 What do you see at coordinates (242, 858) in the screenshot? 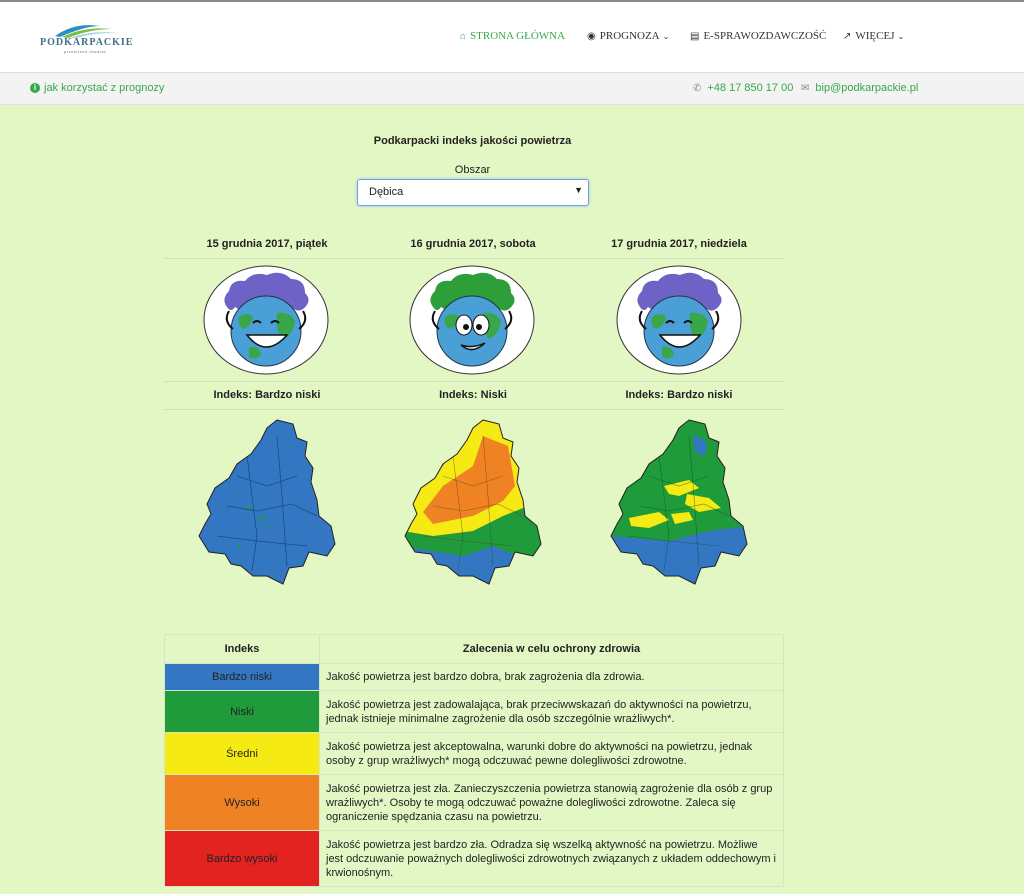
I see `legend-level-very-high: Bardzo wysoki` at bounding box center [242, 858].